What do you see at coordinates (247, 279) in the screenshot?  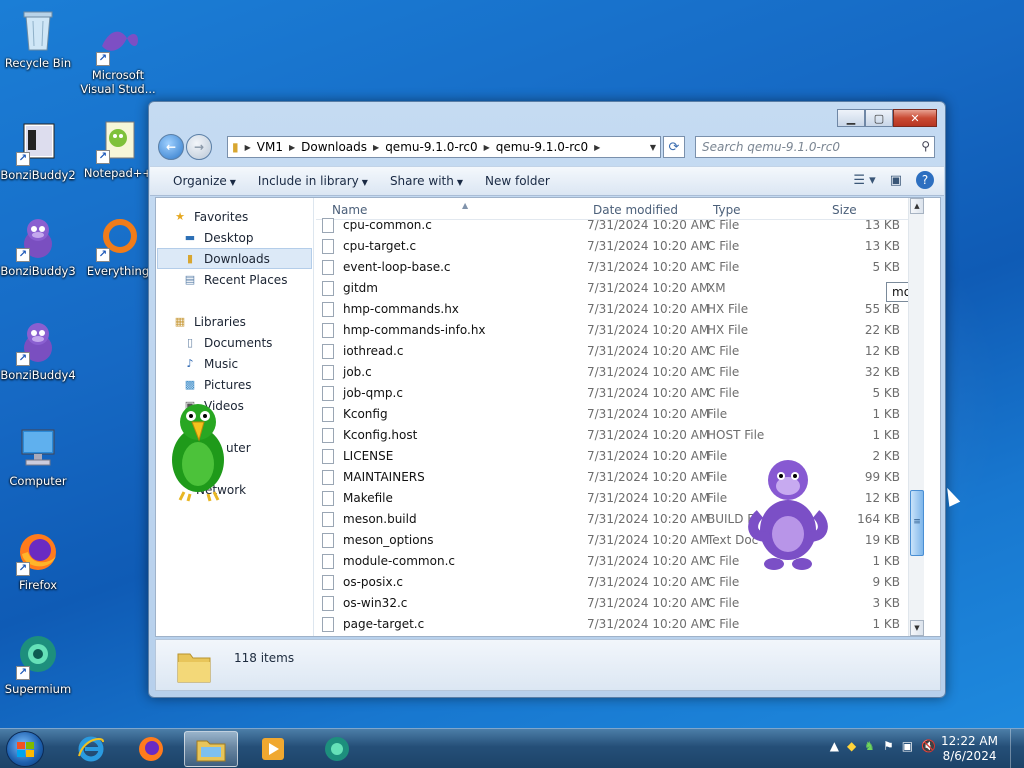 I see `sidebar-item-recent-places: ▤ Recent Places` at bounding box center [247, 279].